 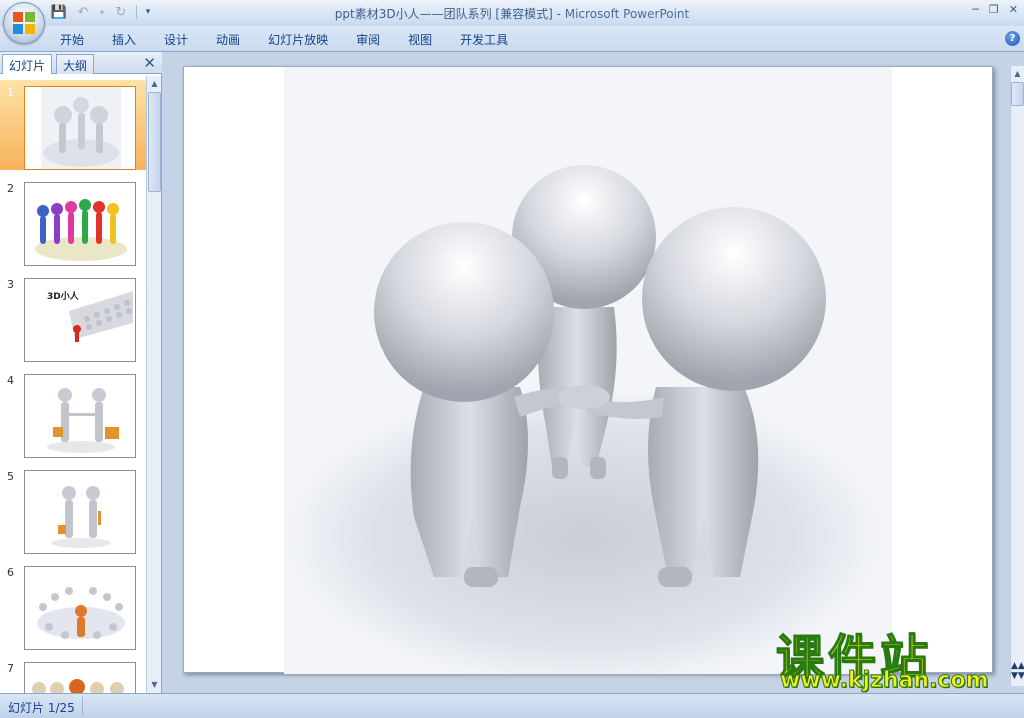 I want to click on watermark-url-text: www.kjzhan.com, so click(x=885, y=681).